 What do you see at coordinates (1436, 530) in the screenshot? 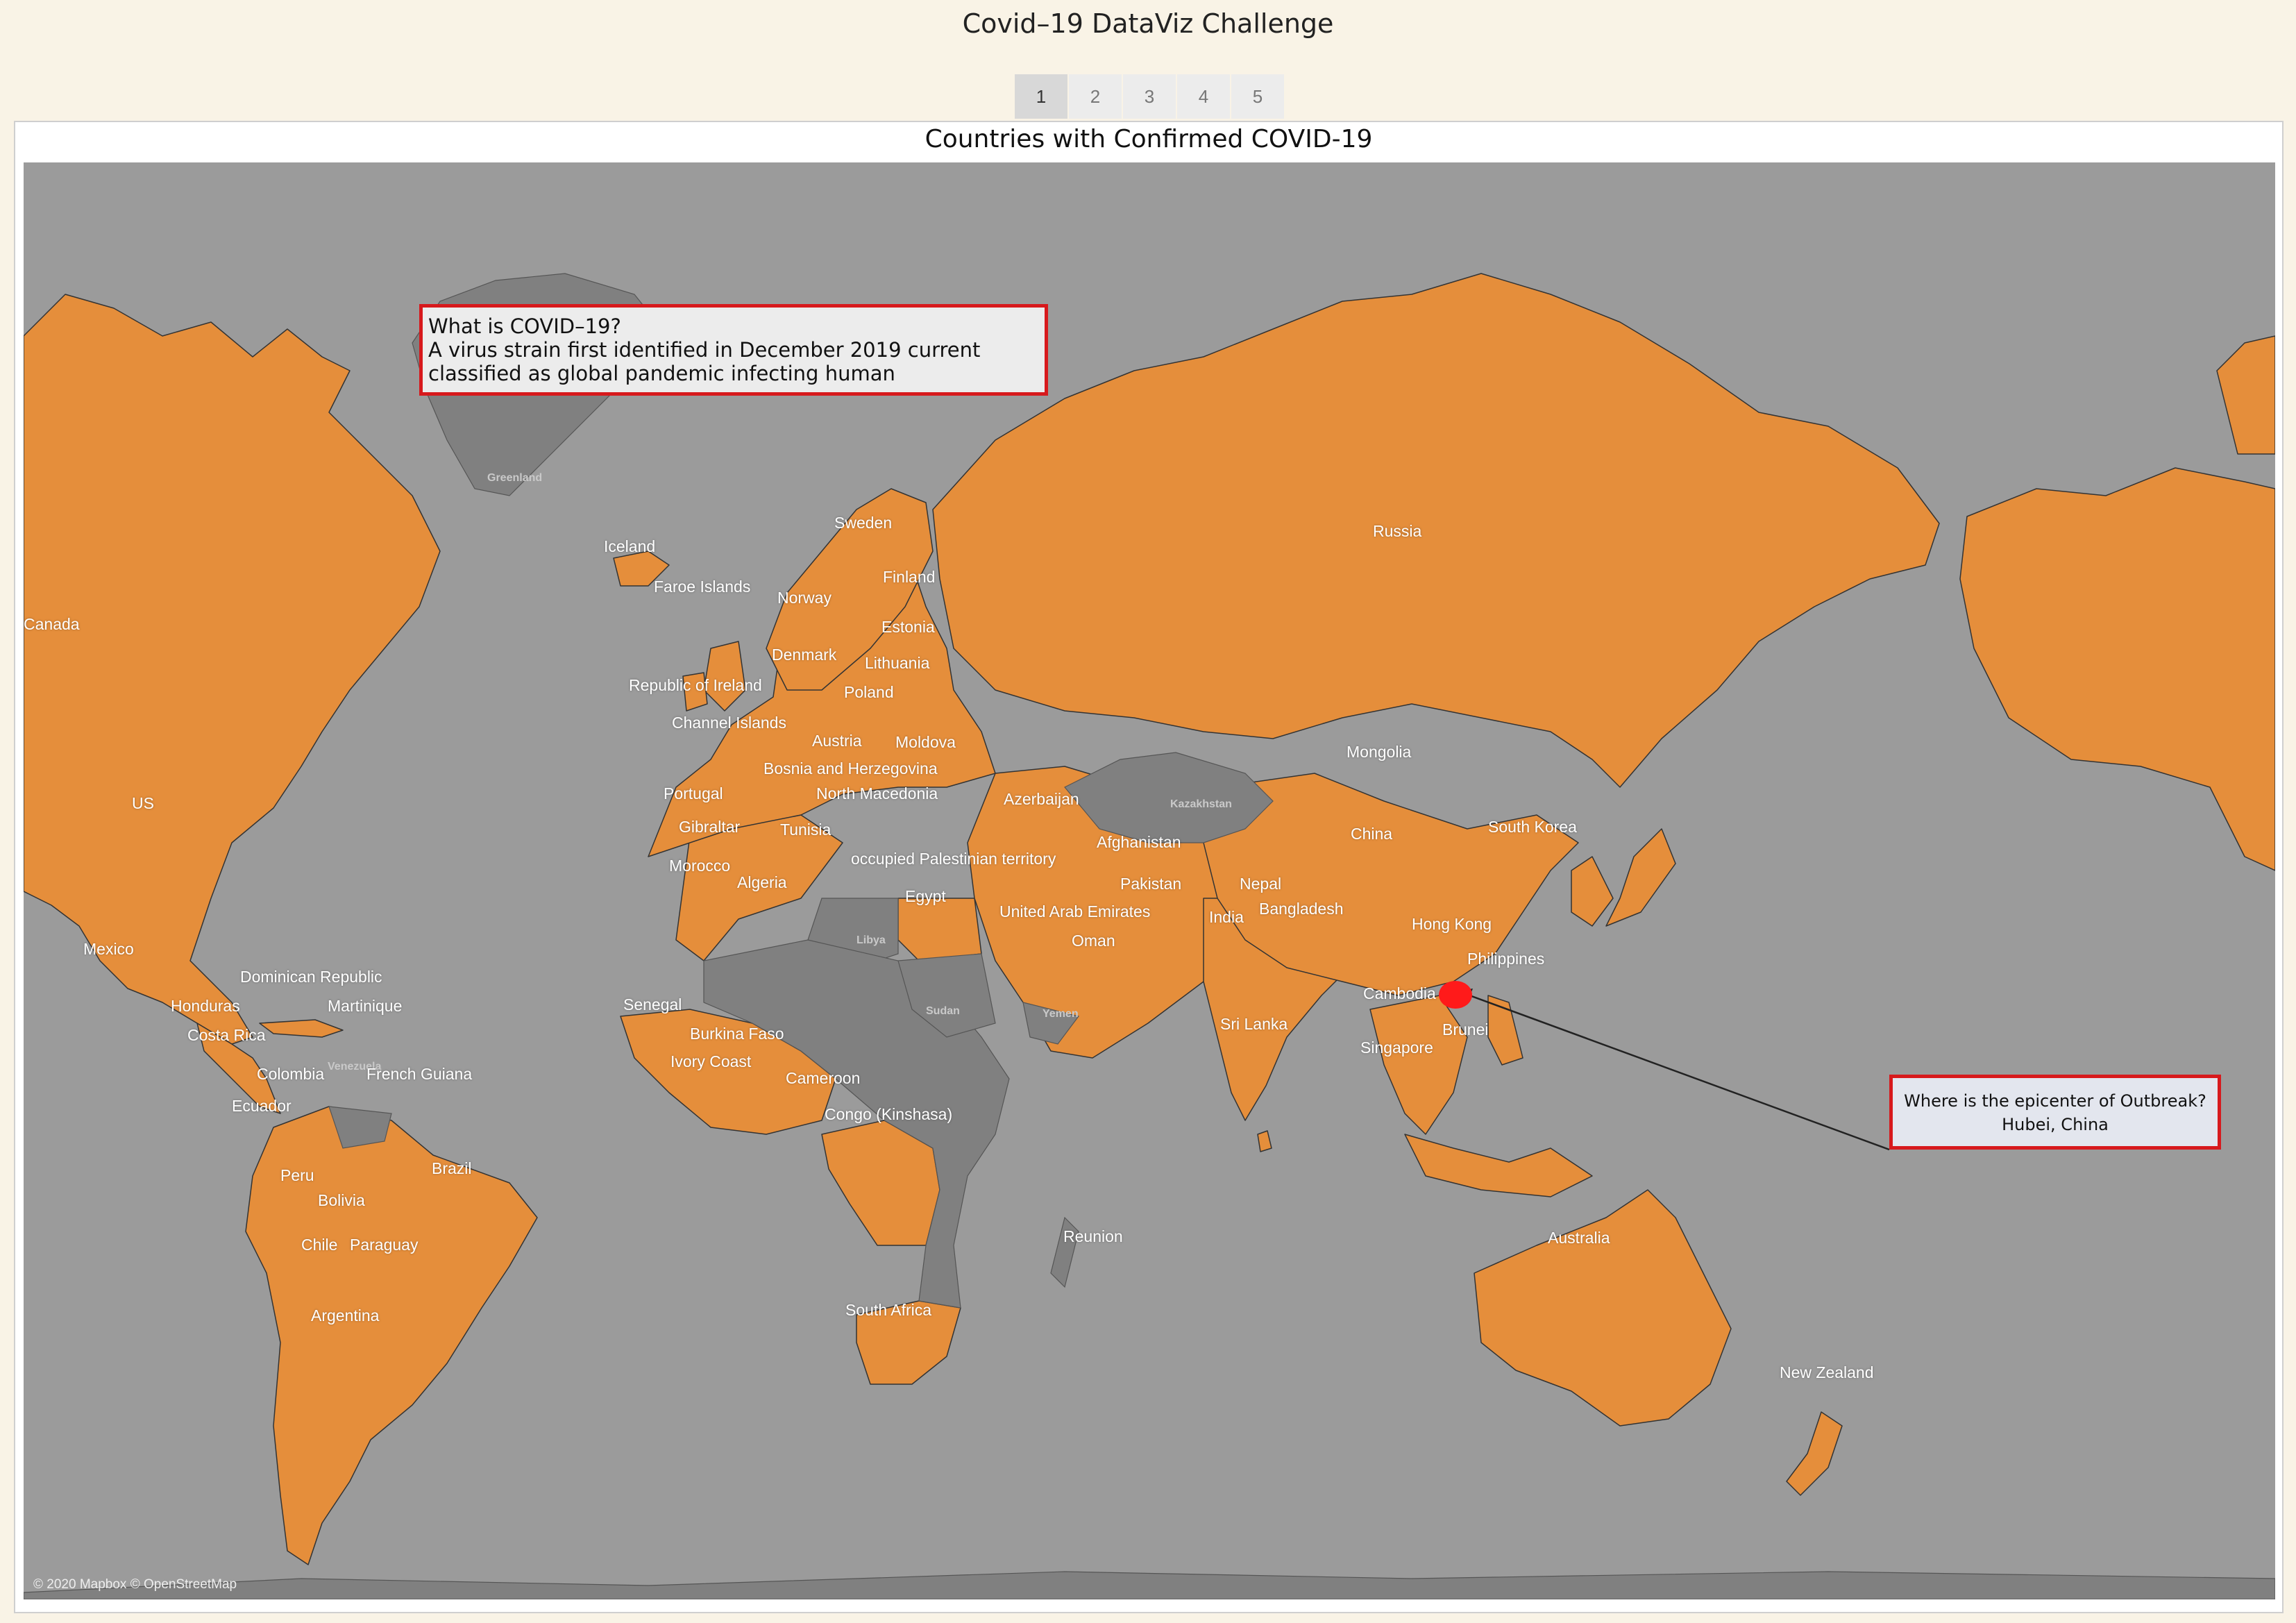
I see `russia-shape` at bounding box center [1436, 530].